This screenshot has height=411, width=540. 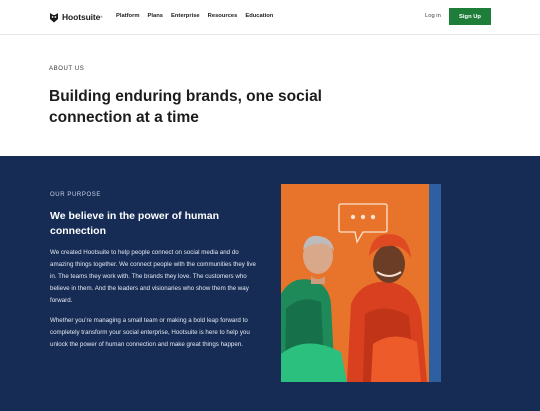 I want to click on hootsuite-logo: Hootsuite ®, so click(x=76, y=17).